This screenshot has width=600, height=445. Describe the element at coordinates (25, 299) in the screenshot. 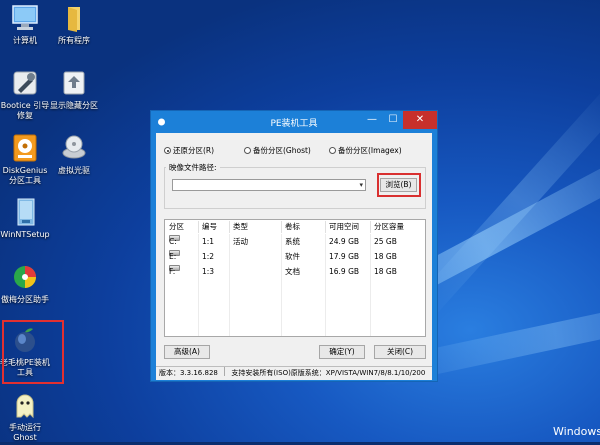

I see `desktop-icon-label: 傲梅分区助手` at that location.